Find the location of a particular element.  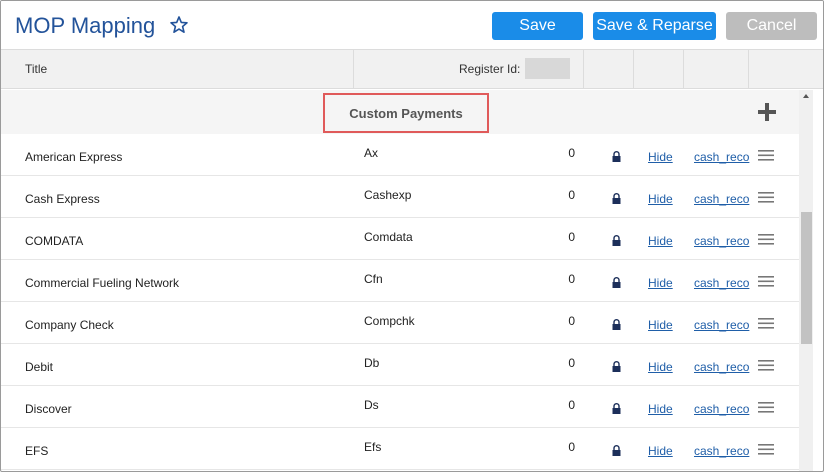

column-title: Title is located at coordinates (36, 69).